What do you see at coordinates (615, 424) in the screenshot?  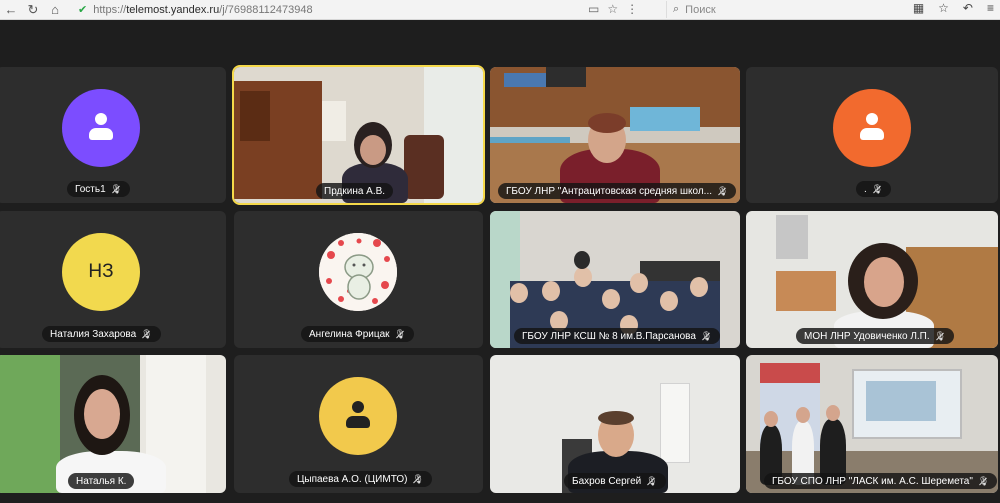 I see `participant-tile: Бахров Сергей 🎙` at bounding box center [615, 424].